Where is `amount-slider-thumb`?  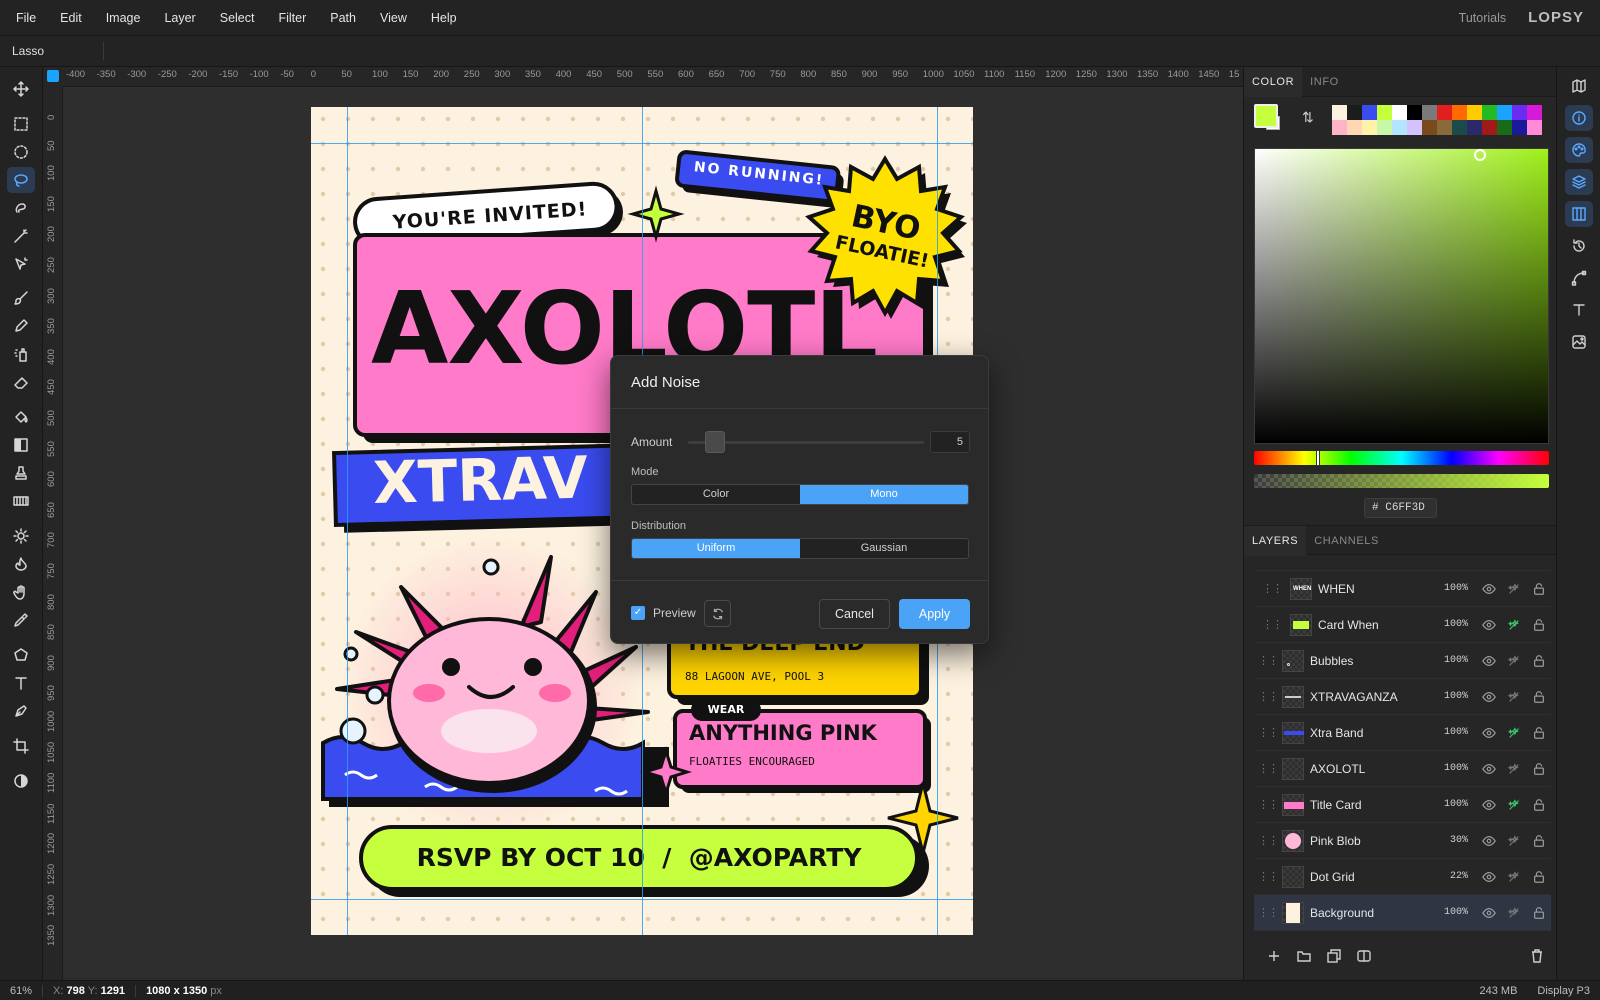
amount-slider-thumb is located at coordinates (715, 441).